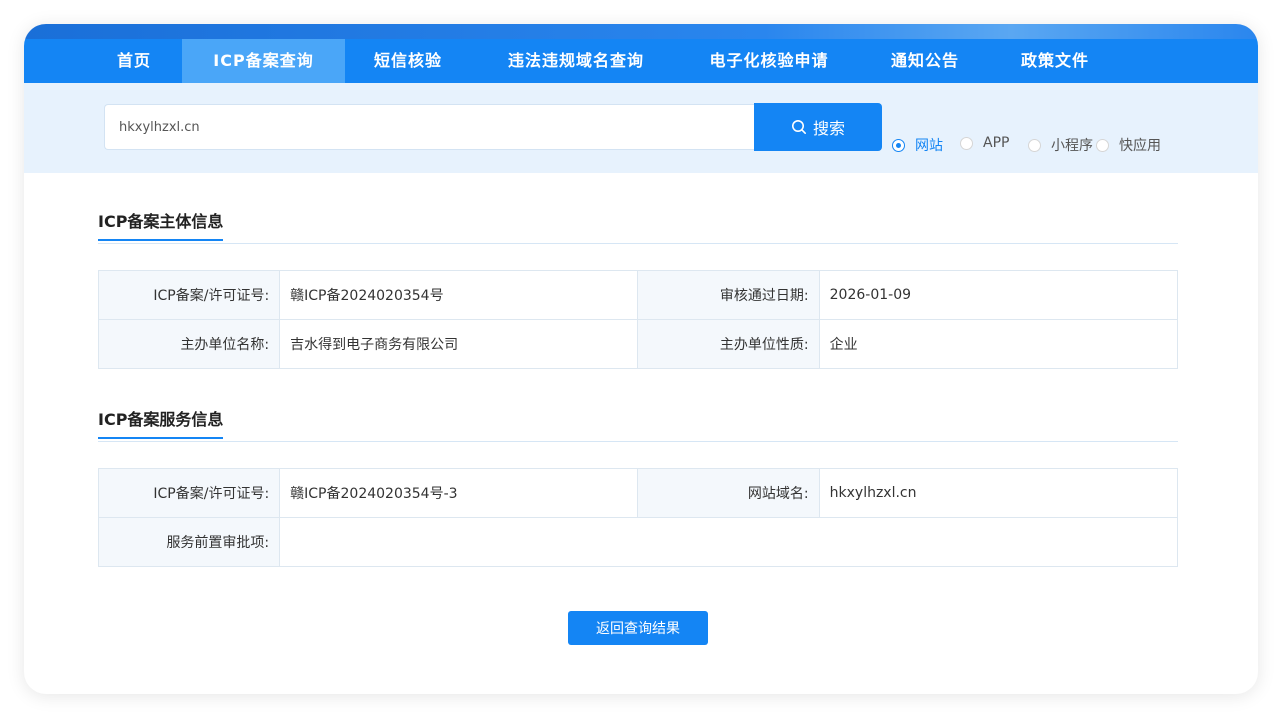 Image resolution: width=1282 pixels, height=718 pixels. I want to click on label-organizer-type: 主办单位性质:, so click(728, 344).